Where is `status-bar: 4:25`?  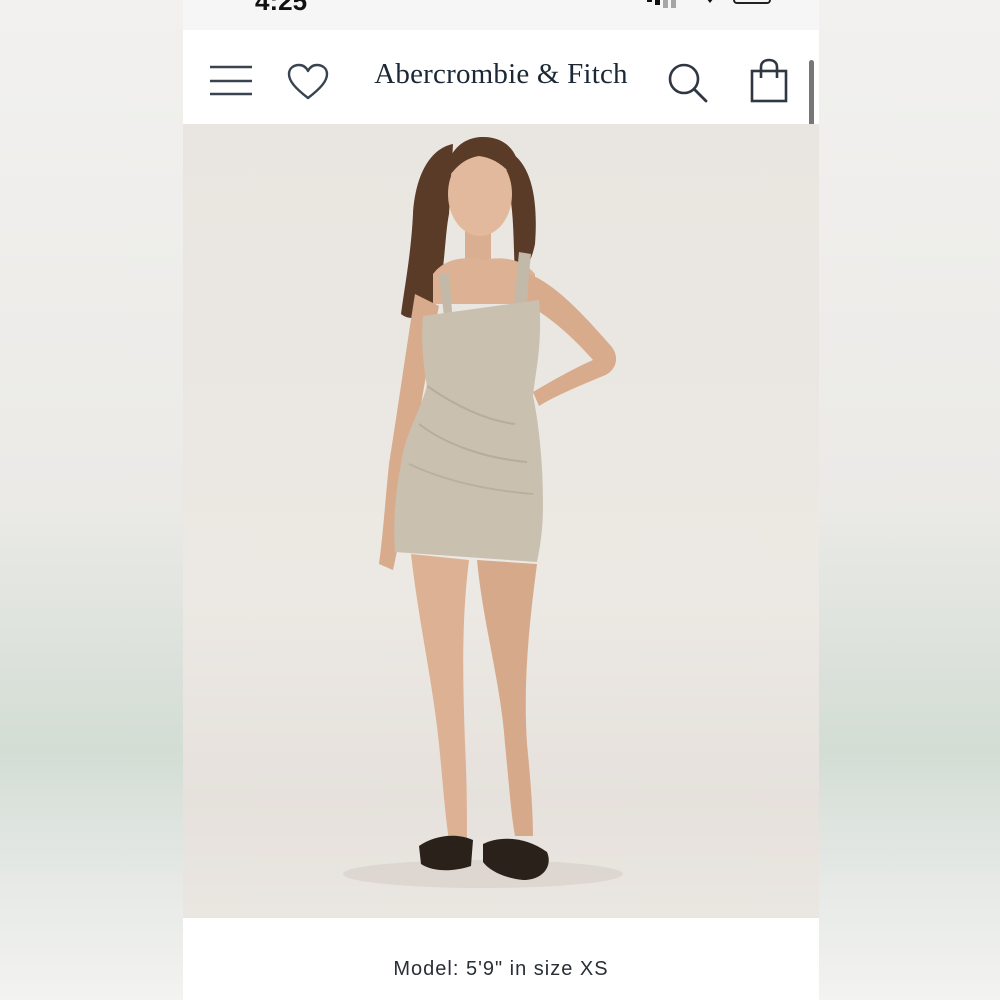
status-bar: 4:25 is located at coordinates (501, 15).